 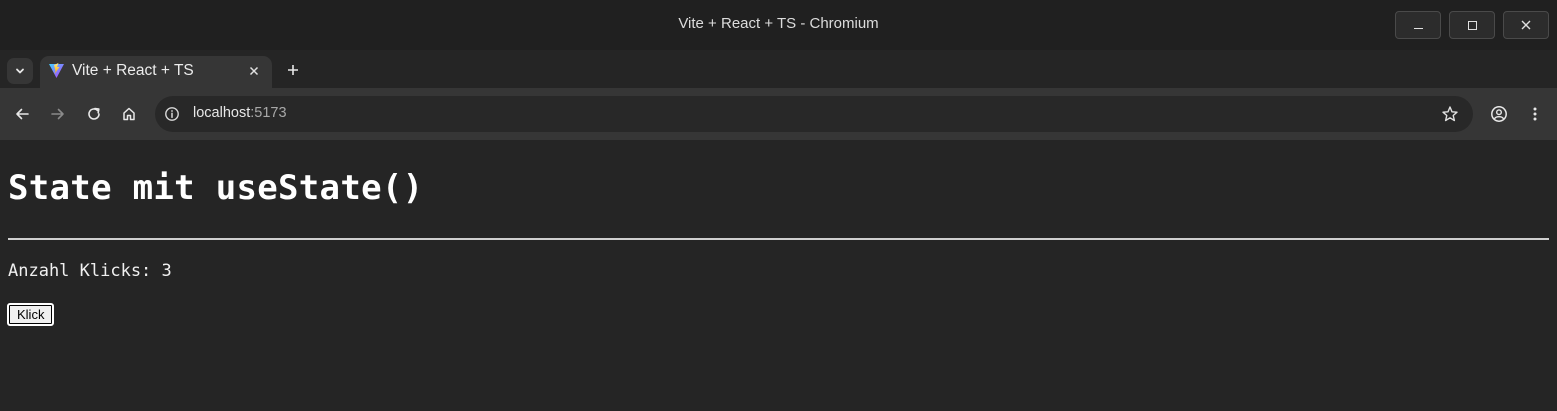 I want to click on minimize-button, so click(x=1418, y=25).